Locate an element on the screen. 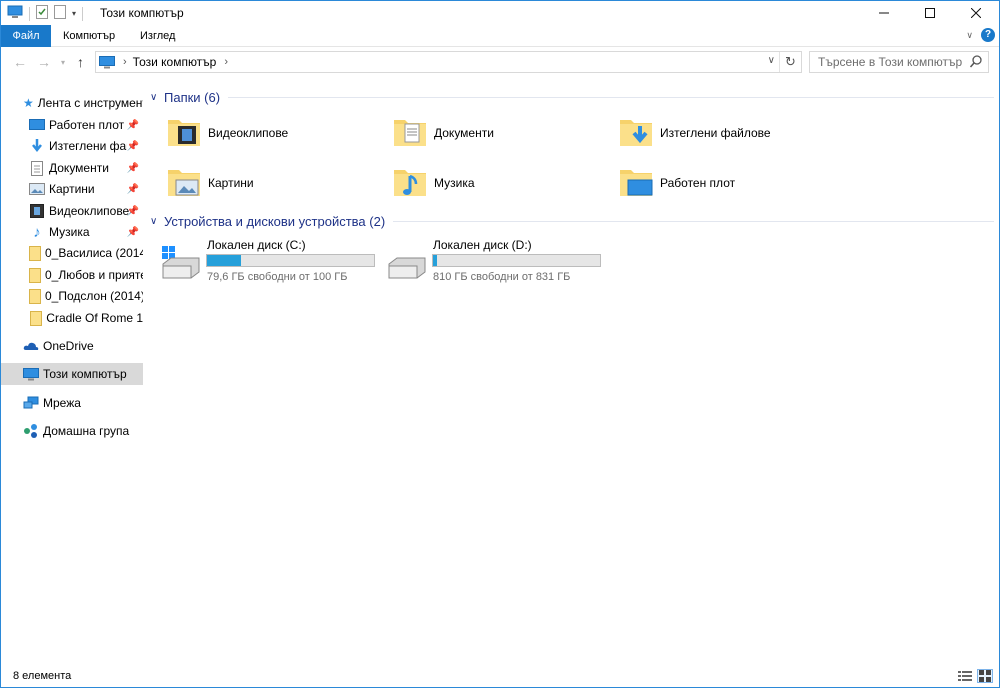  search-icon is located at coordinates (975, 63).